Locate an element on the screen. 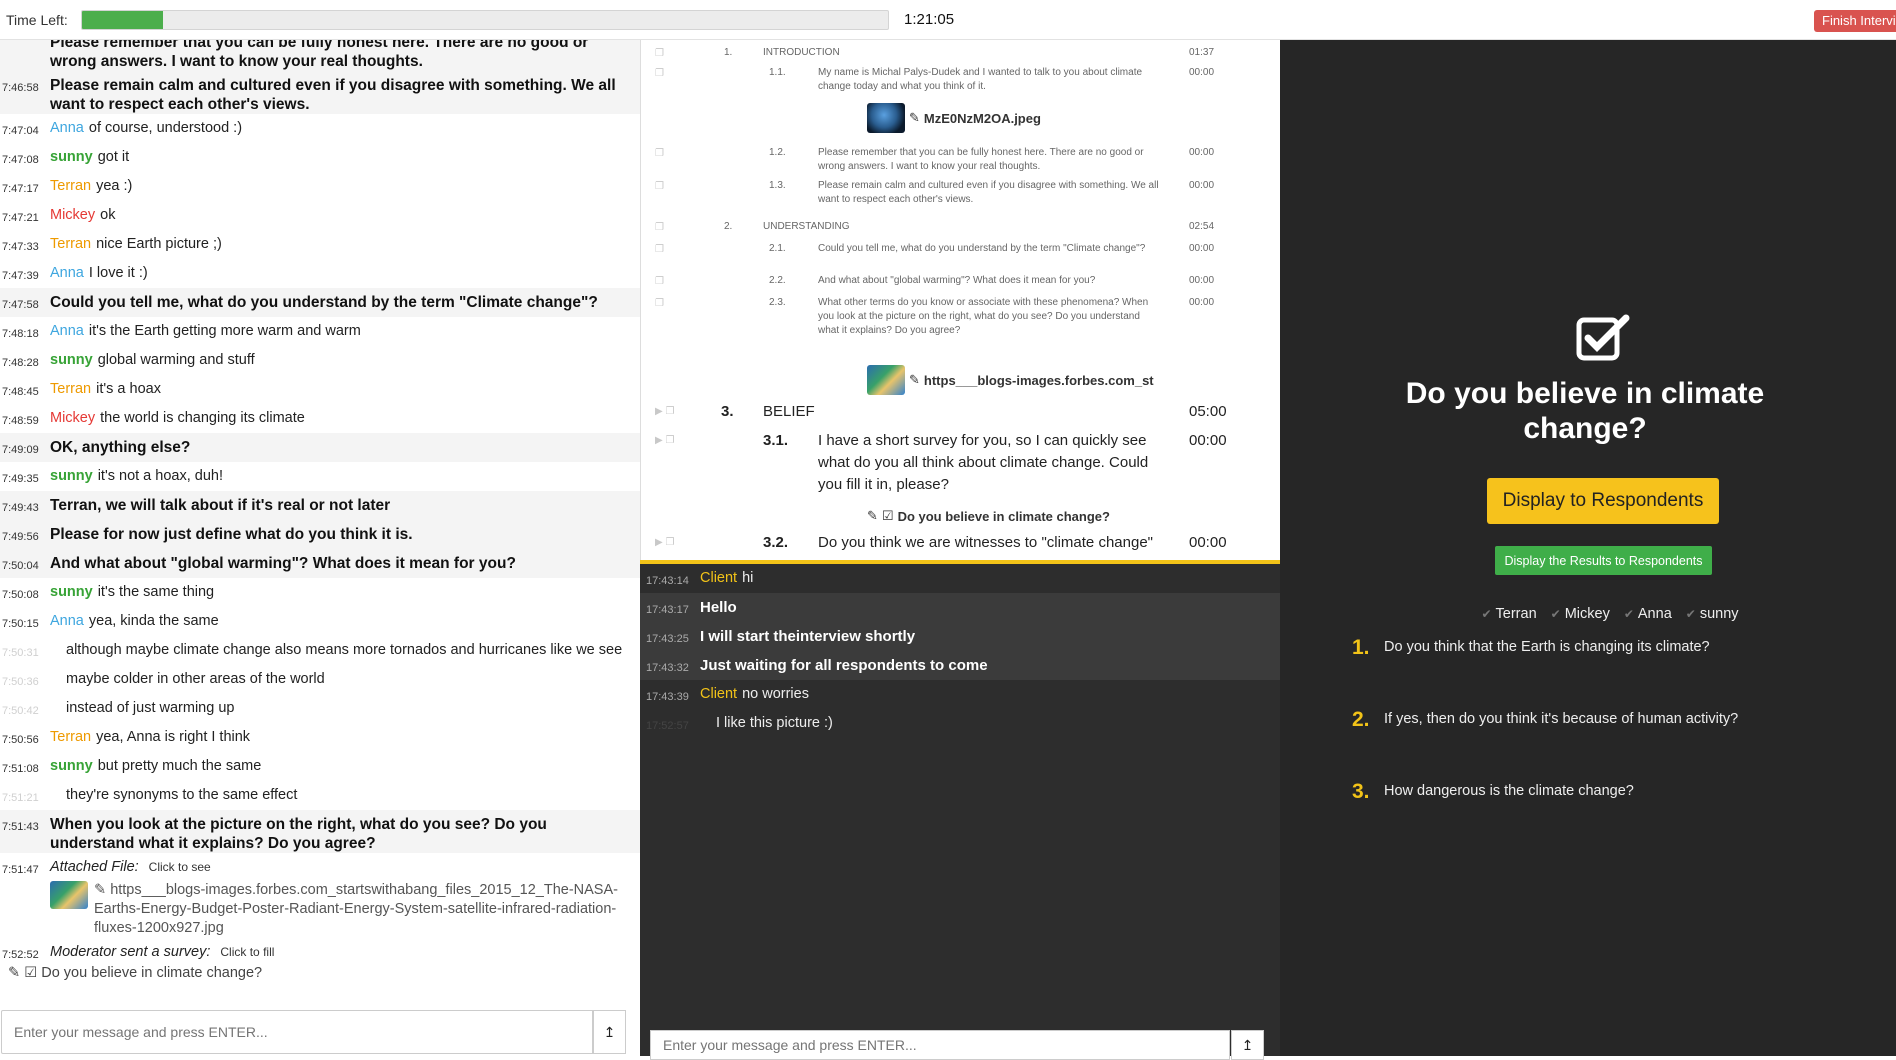 Image resolution: width=1896 pixels, height=1060 pixels. check-icon: ✔ is located at coordinates (1690, 614).